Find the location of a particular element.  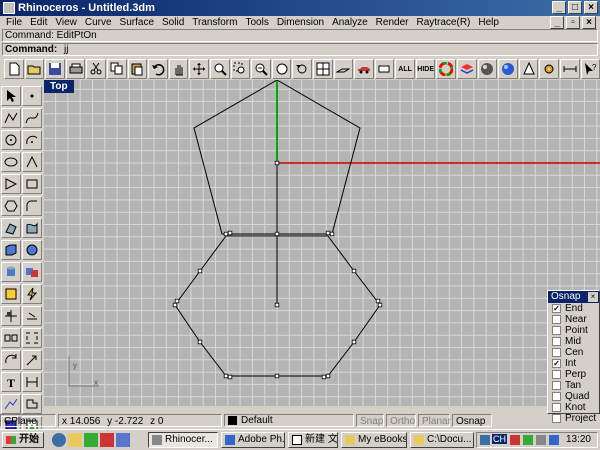

osnap-option-end: ✓ End is located at coordinates (573, 308).